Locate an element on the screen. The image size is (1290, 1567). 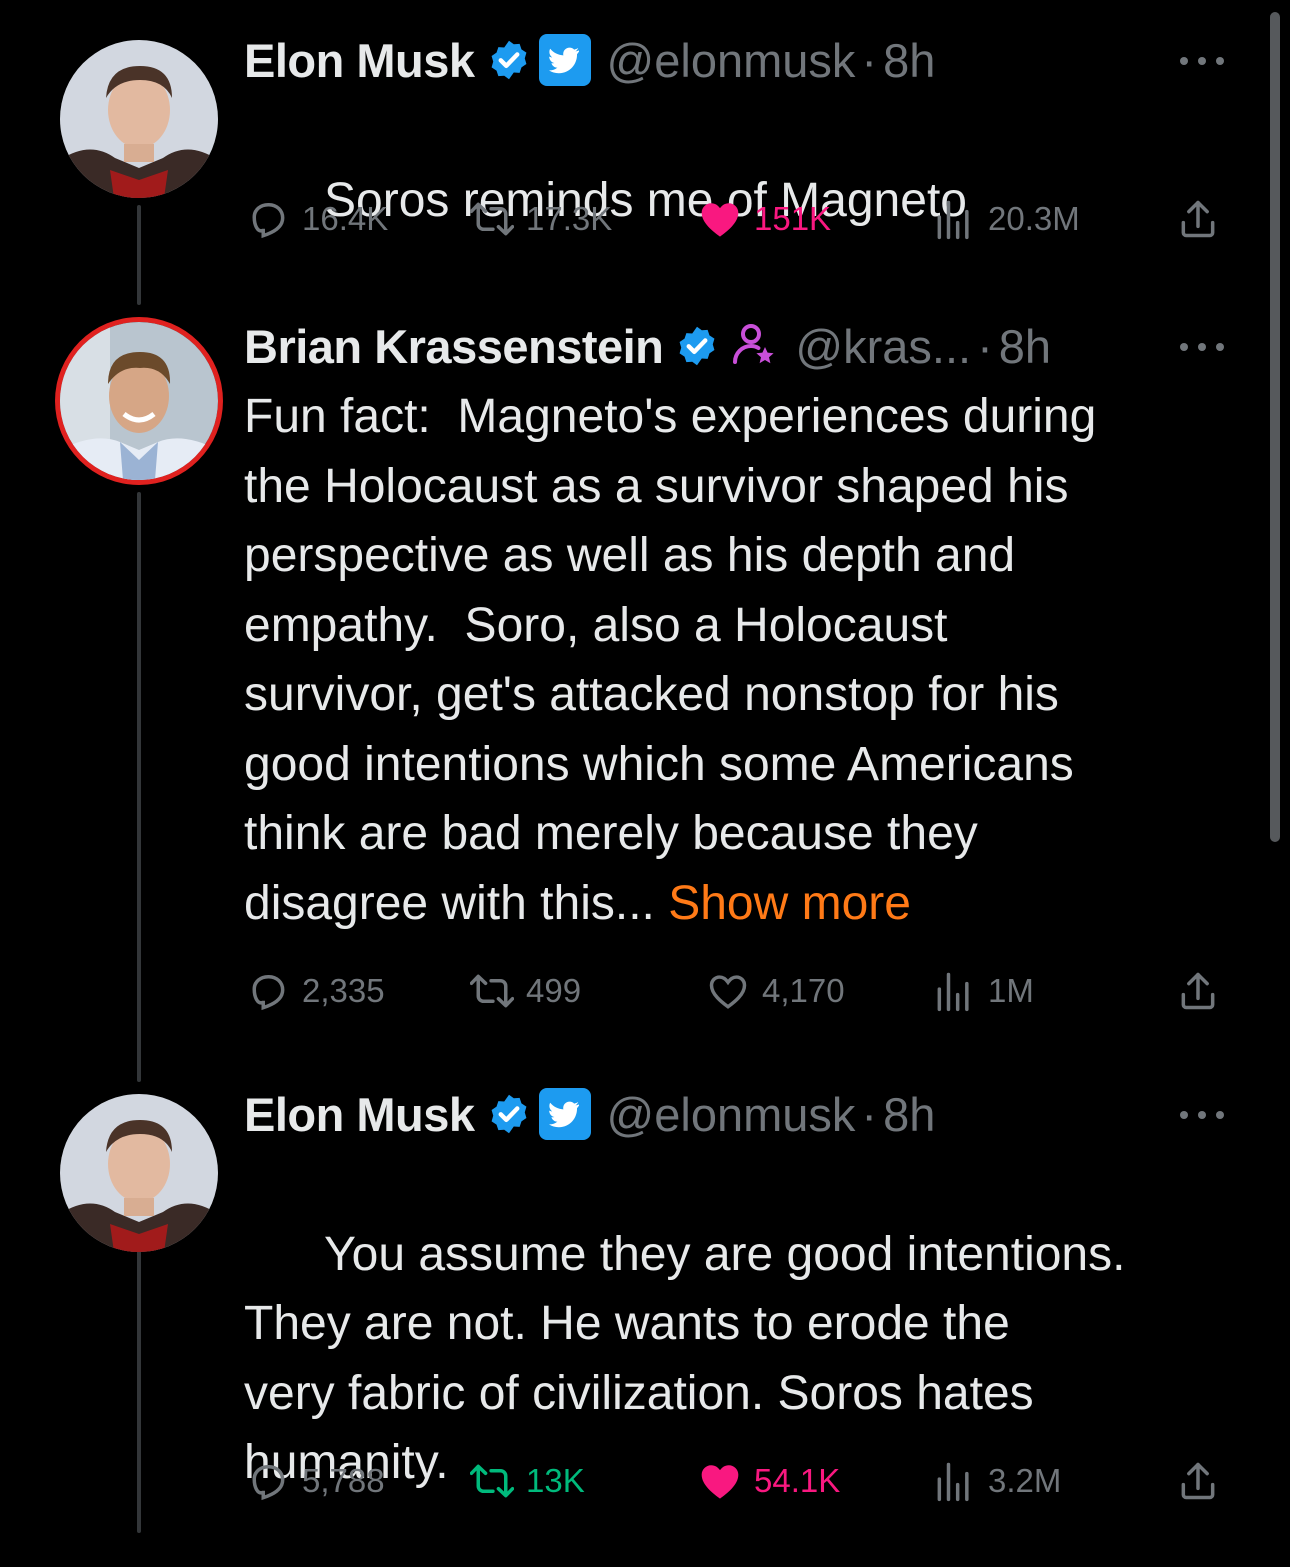
retweet-button: 17.3K is located at coordinates (541, 219).